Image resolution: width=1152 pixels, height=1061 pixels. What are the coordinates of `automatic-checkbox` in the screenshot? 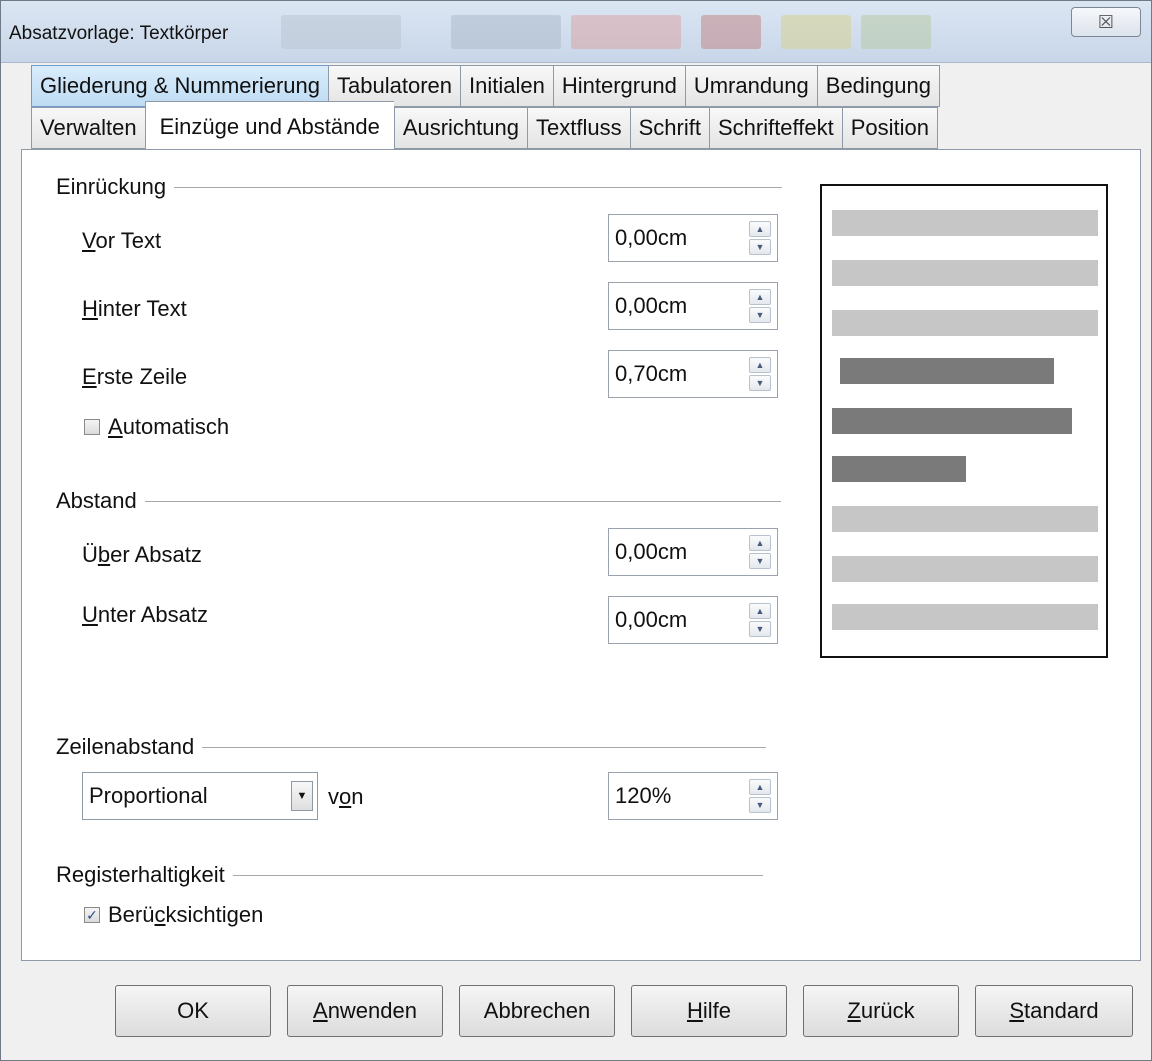 It's located at (92, 427).